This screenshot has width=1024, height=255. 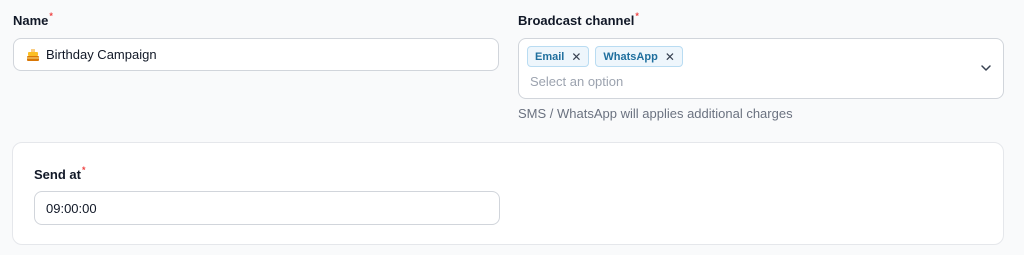 What do you see at coordinates (986, 69) in the screenshot?
I see `chevron-down-icon` at bounding box center [986, 69].